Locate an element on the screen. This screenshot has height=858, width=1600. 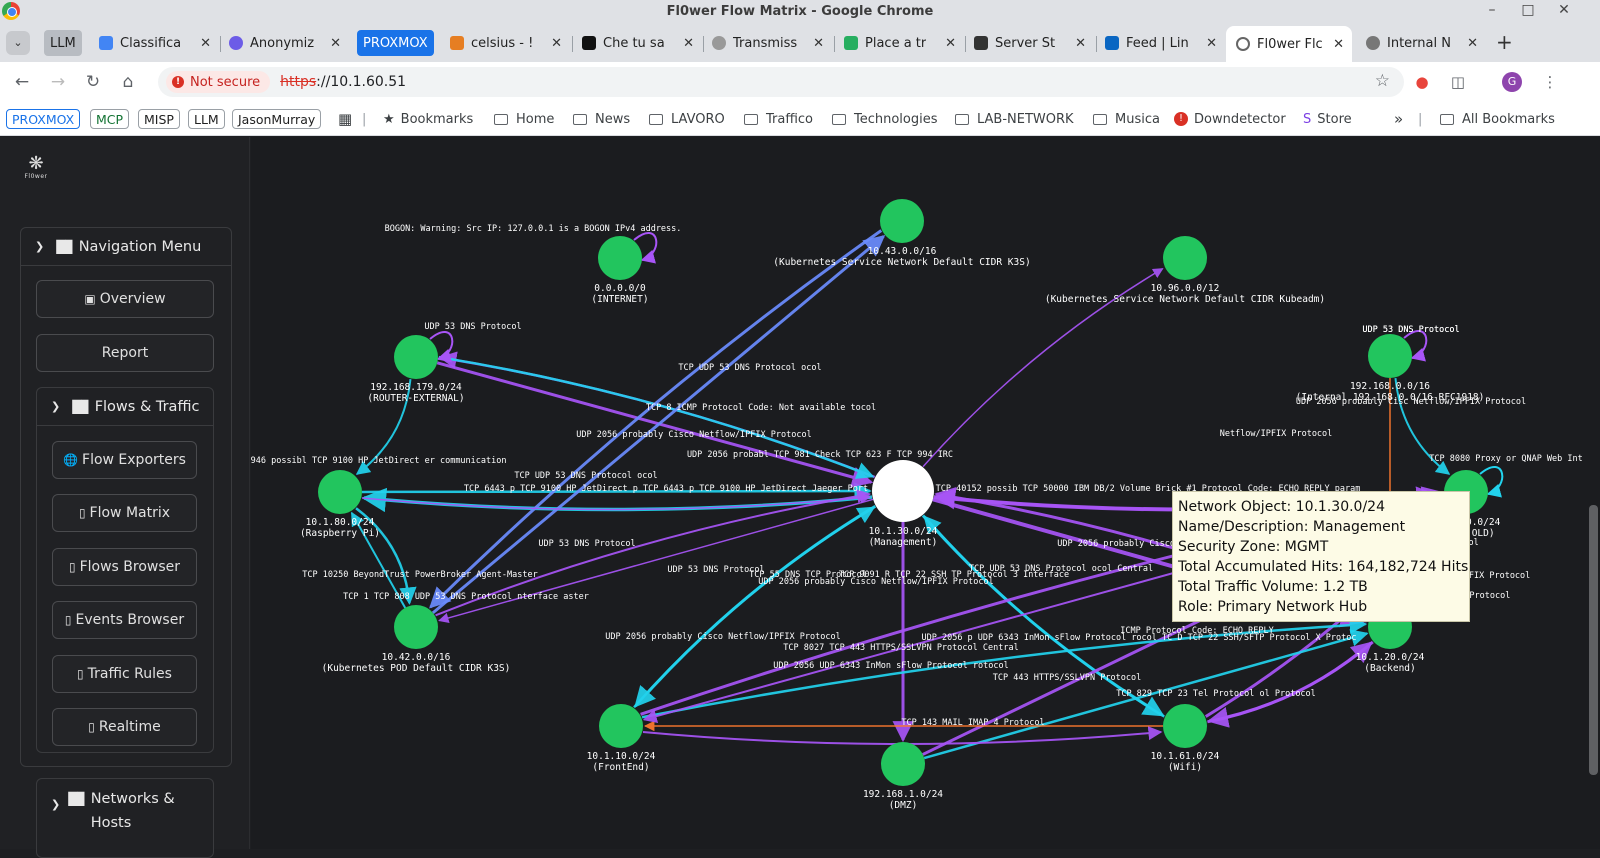
forward-arrow-icon: → is located at coordinates (58, 82).